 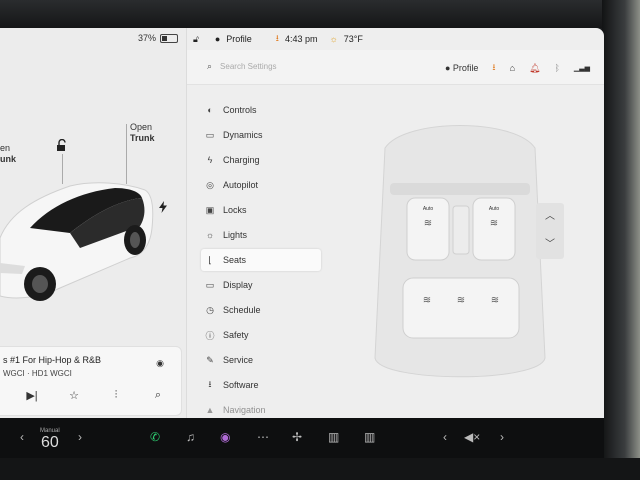 I want to click on unlock-icon, so click(x=62, y=146).